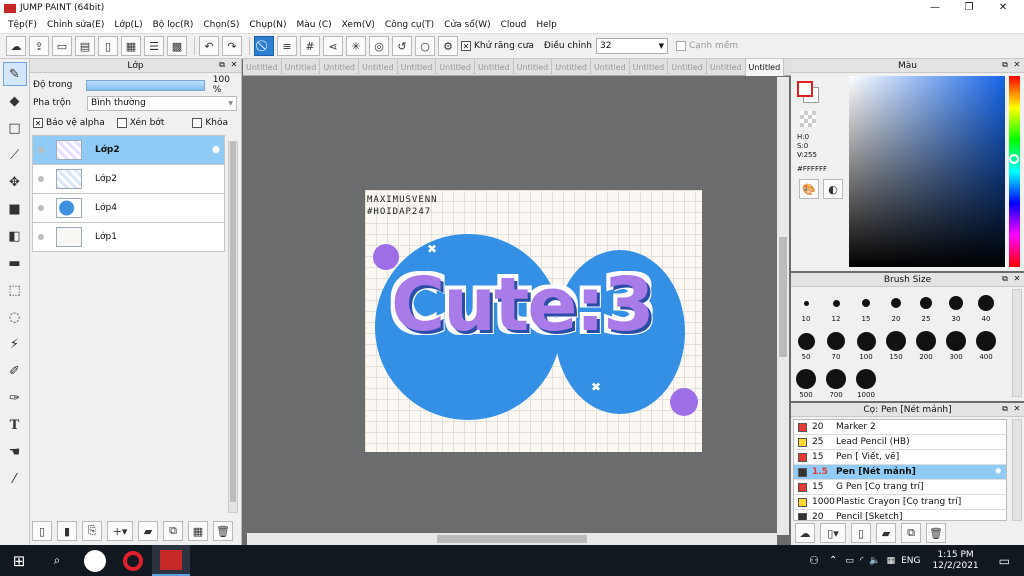 The height and width of the screenshot is (576, 1024). I want to click on layer-row: Lớp2, so click(128, 179).